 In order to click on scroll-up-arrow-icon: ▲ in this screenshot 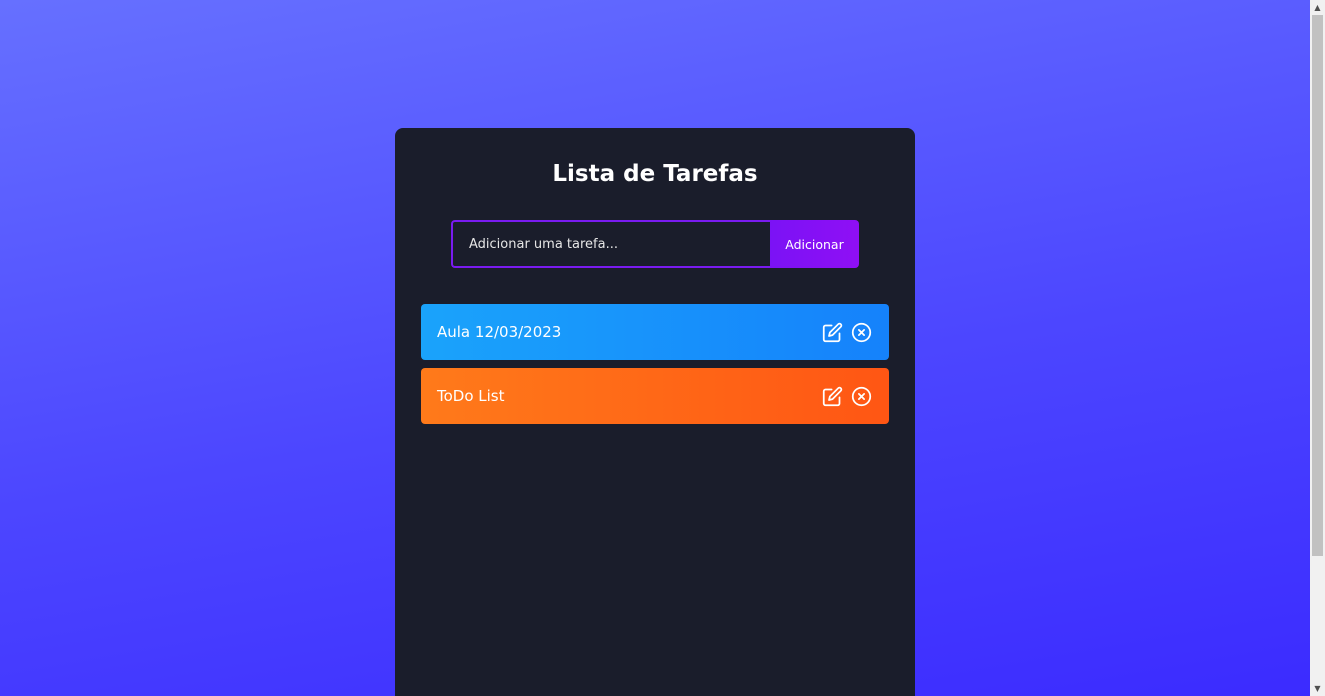, I will do `click(1317, 7)`.